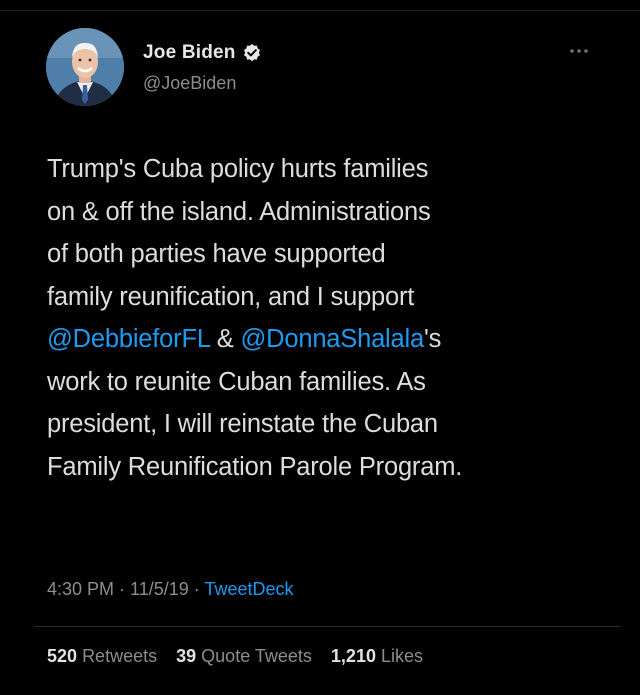 This screenshot has width=640, height=695. I want to click on likes-label: Likes, so click(402, 656).